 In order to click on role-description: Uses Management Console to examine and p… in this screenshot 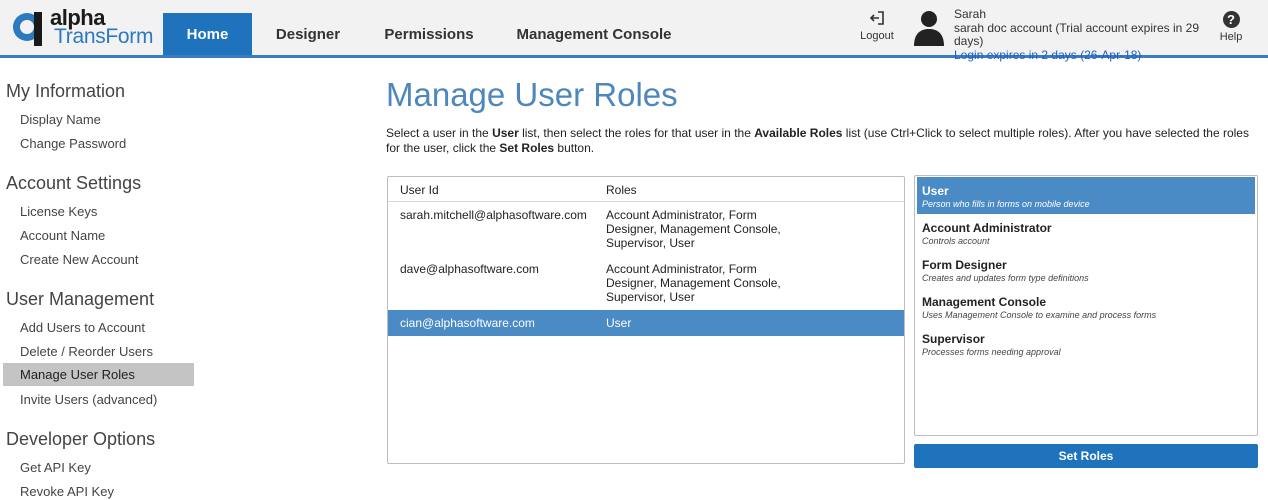, I will do `click(1039, 315)`.